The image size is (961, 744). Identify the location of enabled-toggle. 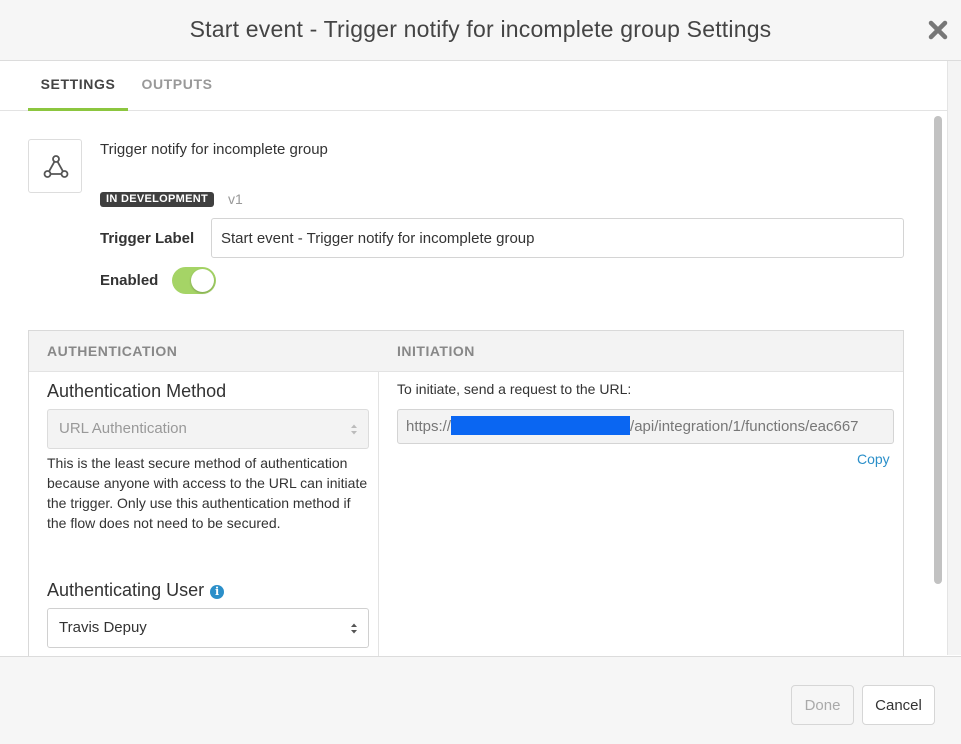
(194, 280).